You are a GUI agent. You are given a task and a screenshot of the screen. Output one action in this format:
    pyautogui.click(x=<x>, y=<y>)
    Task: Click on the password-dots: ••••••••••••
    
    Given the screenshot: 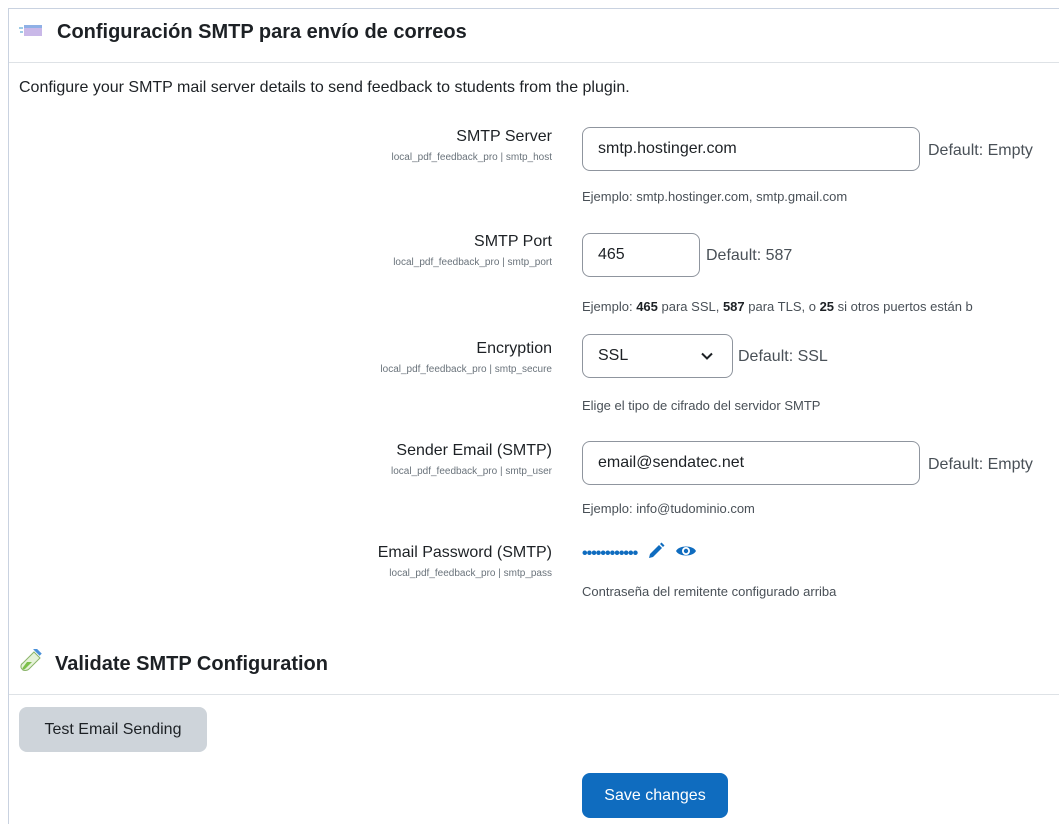 What is the action you would take?
    pyautogui.click(x=610, y=553)
    